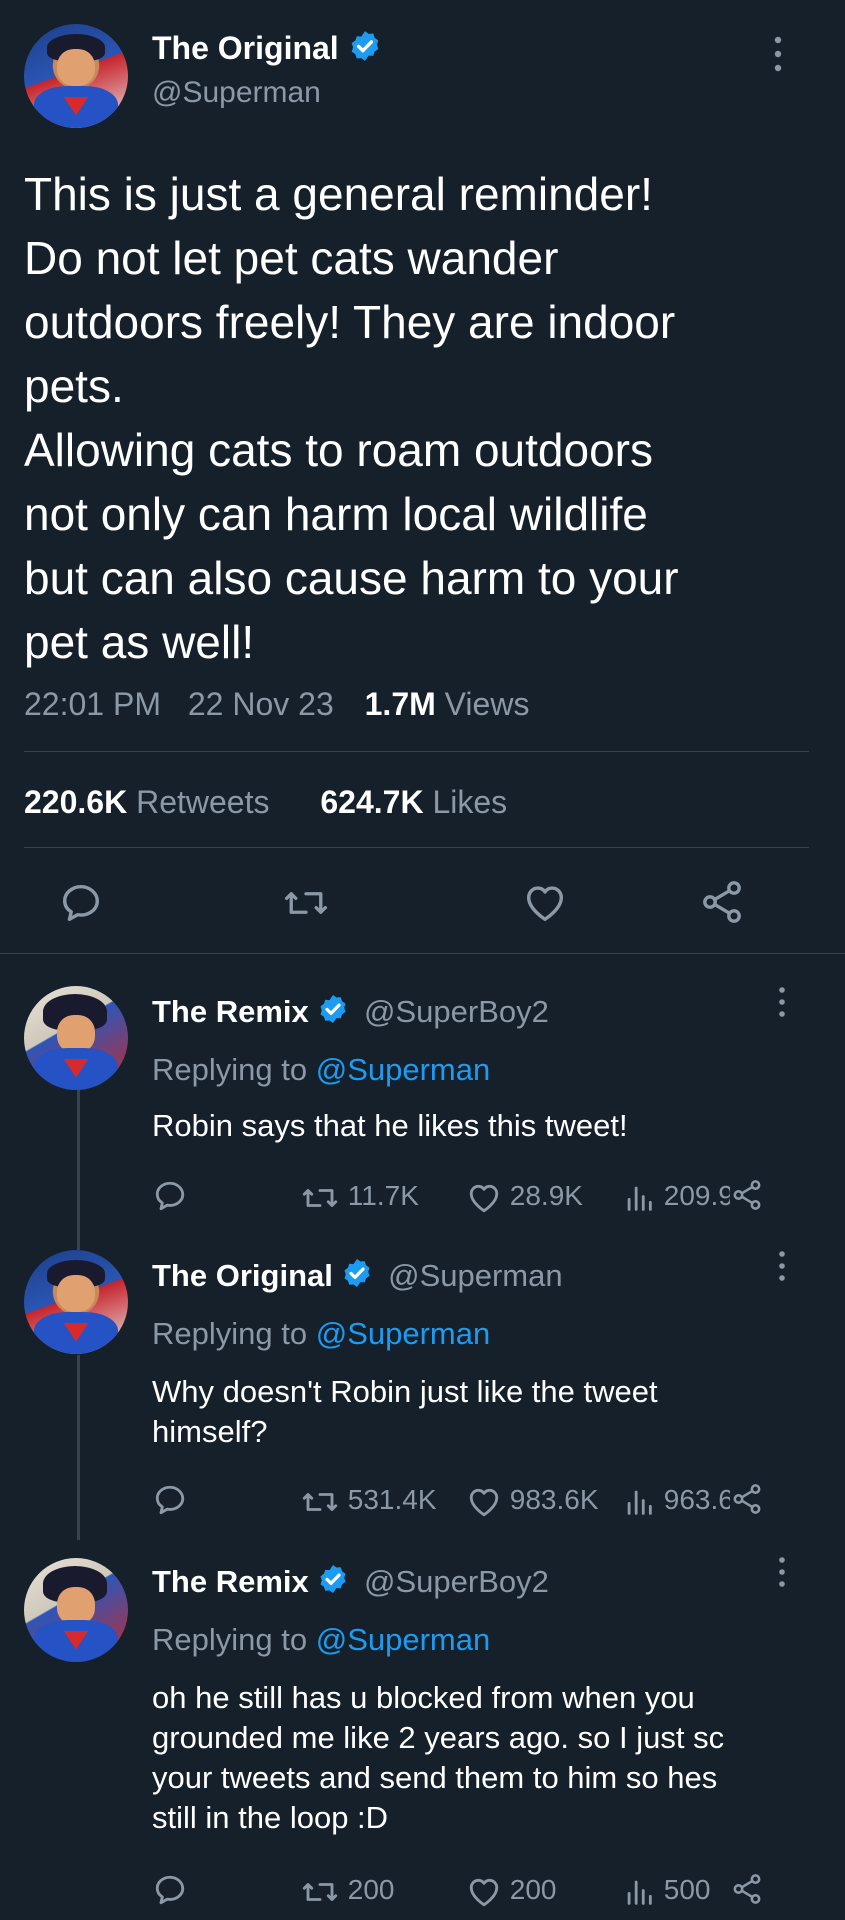 The image size is (845, 1920). I want to click on likes-count: 624.7K, so click(372, 802).